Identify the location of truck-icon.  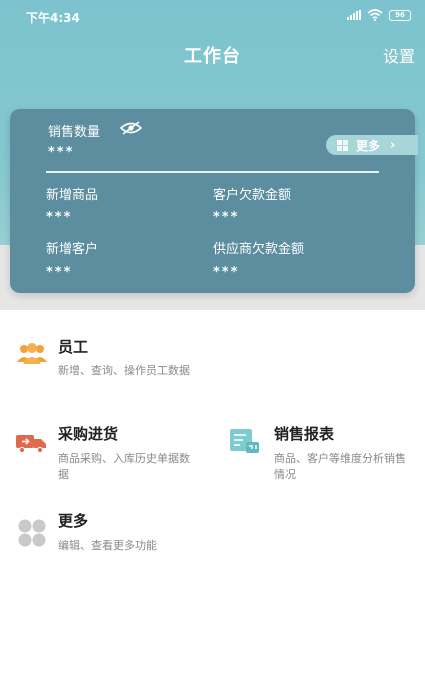
(31, 444).